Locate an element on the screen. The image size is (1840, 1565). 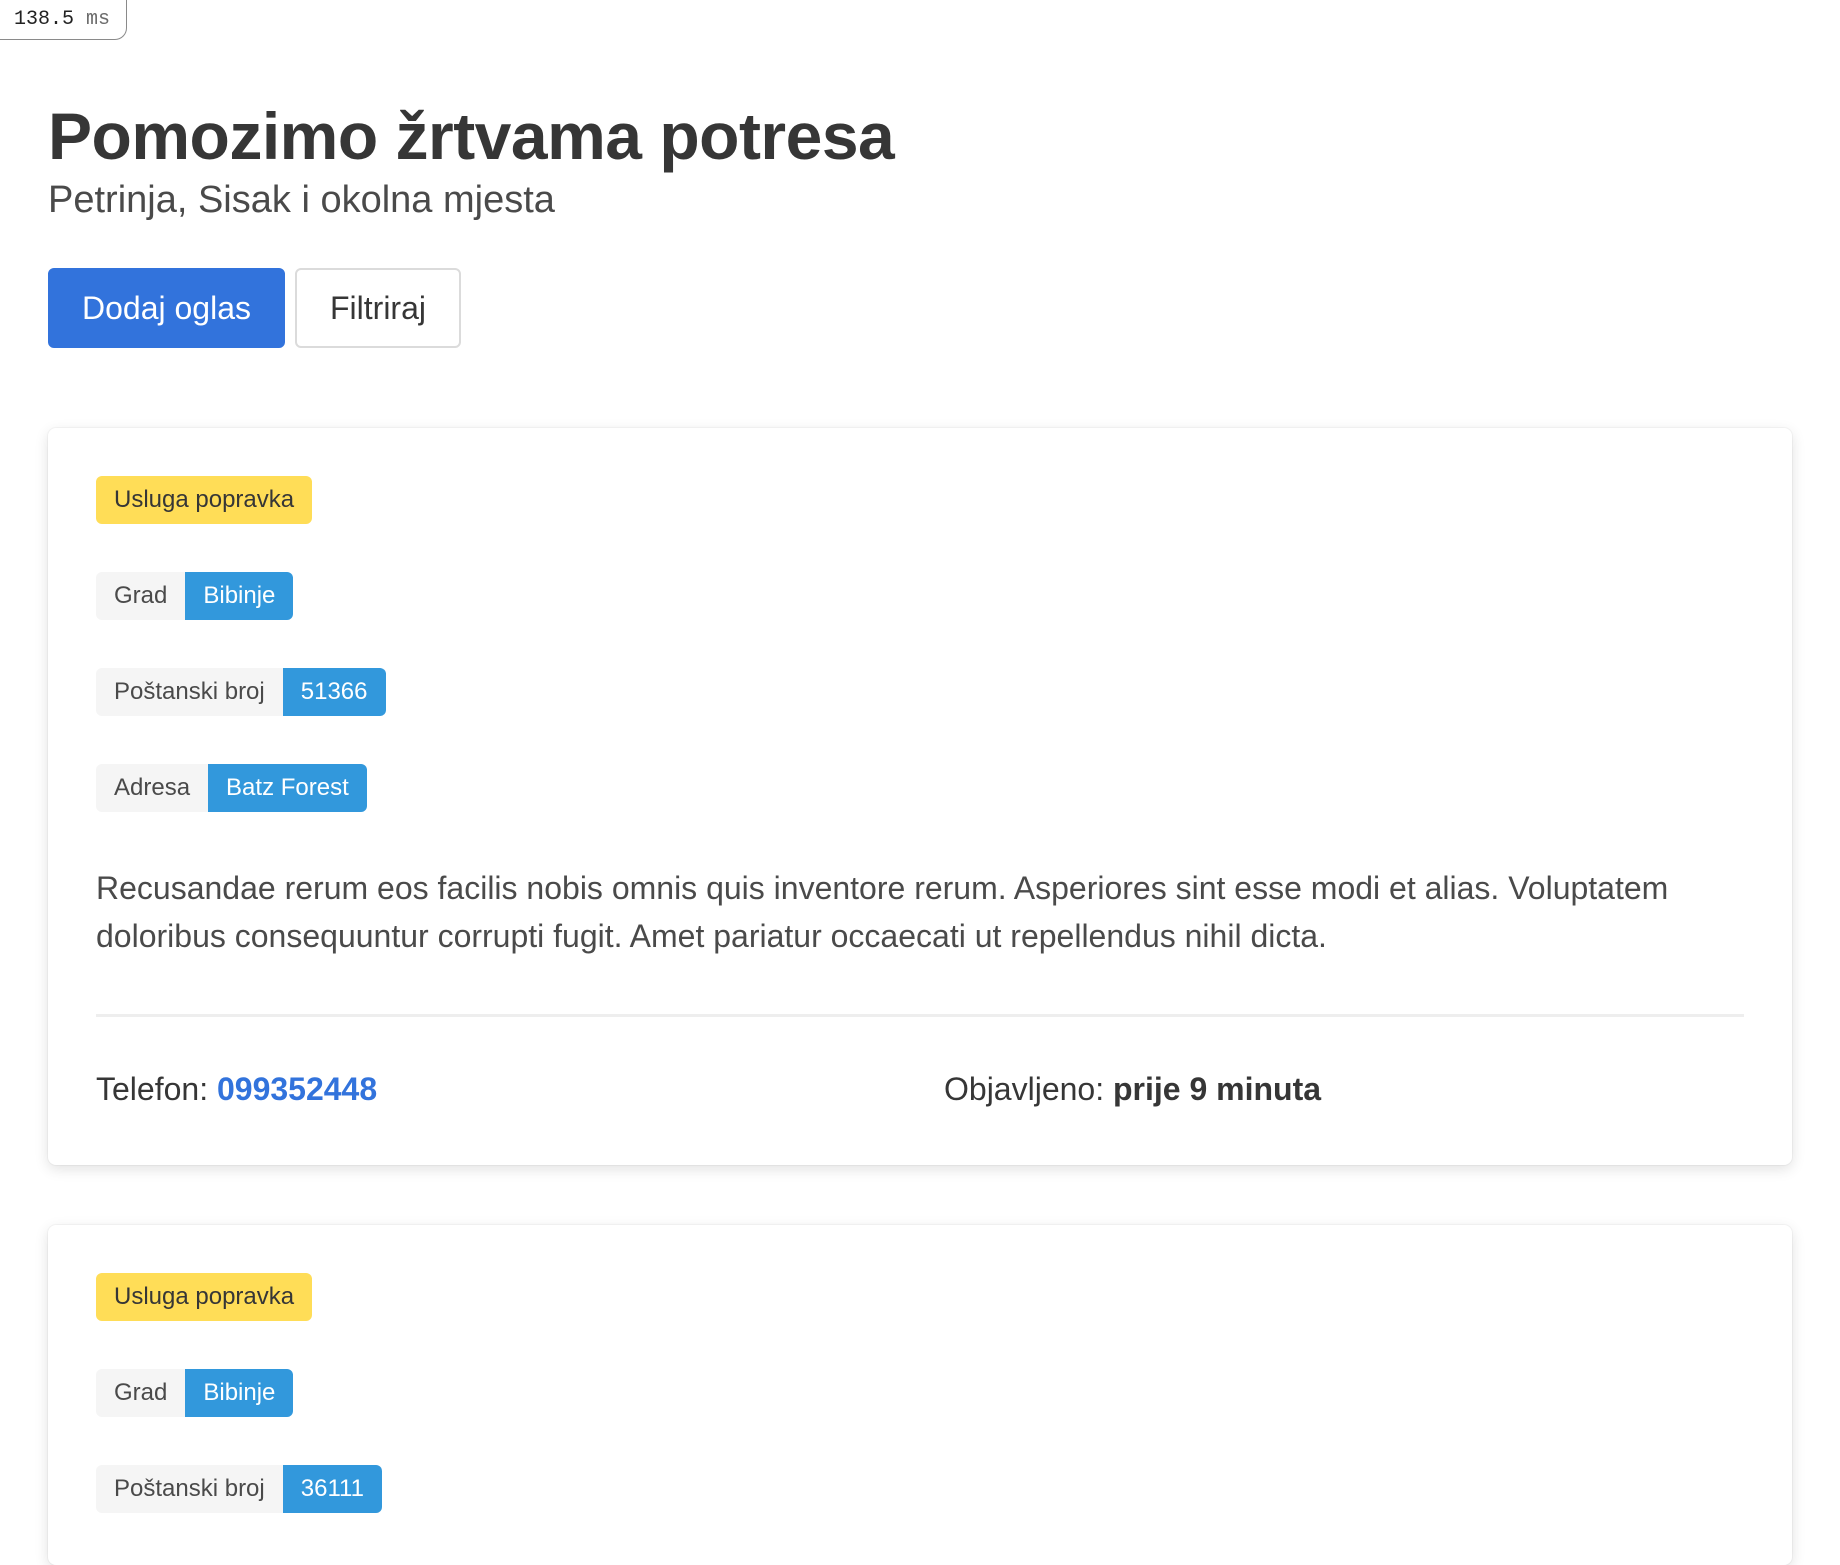
postal-value: 36111 is located at coordinates (332, 1489).